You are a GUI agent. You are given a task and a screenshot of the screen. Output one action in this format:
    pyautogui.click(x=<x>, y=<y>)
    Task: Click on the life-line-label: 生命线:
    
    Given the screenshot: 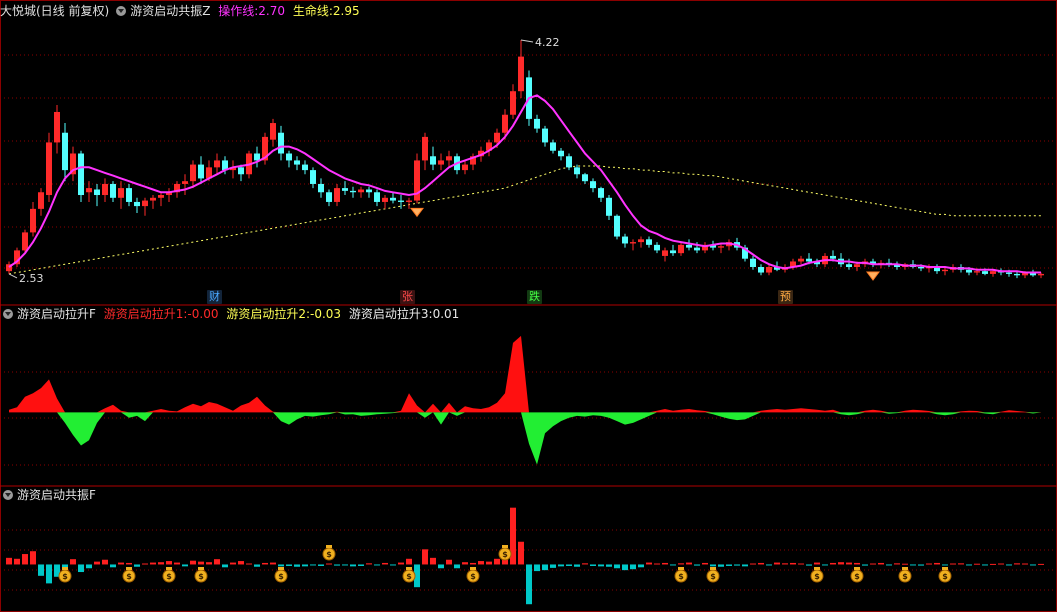 What is the action you would take?
    pyautogui.click(x=312, y=11)
    